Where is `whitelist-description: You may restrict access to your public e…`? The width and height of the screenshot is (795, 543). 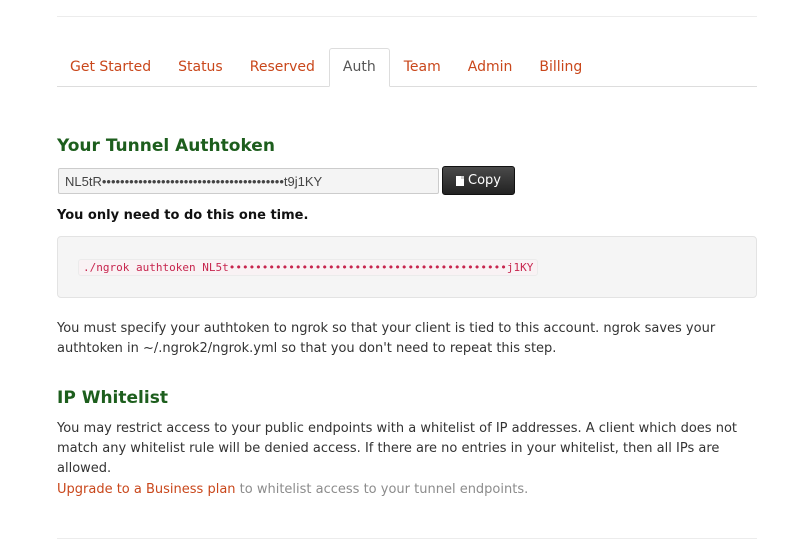
whitelist-description: You may restrict access to your public e… is located at coordinates (397, 448).